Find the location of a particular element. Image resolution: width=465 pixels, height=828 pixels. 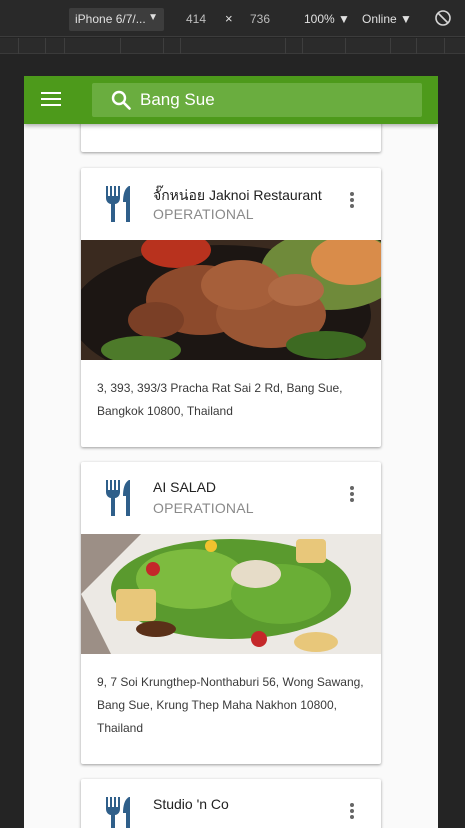

search-input is located at coordinates (275, 100).